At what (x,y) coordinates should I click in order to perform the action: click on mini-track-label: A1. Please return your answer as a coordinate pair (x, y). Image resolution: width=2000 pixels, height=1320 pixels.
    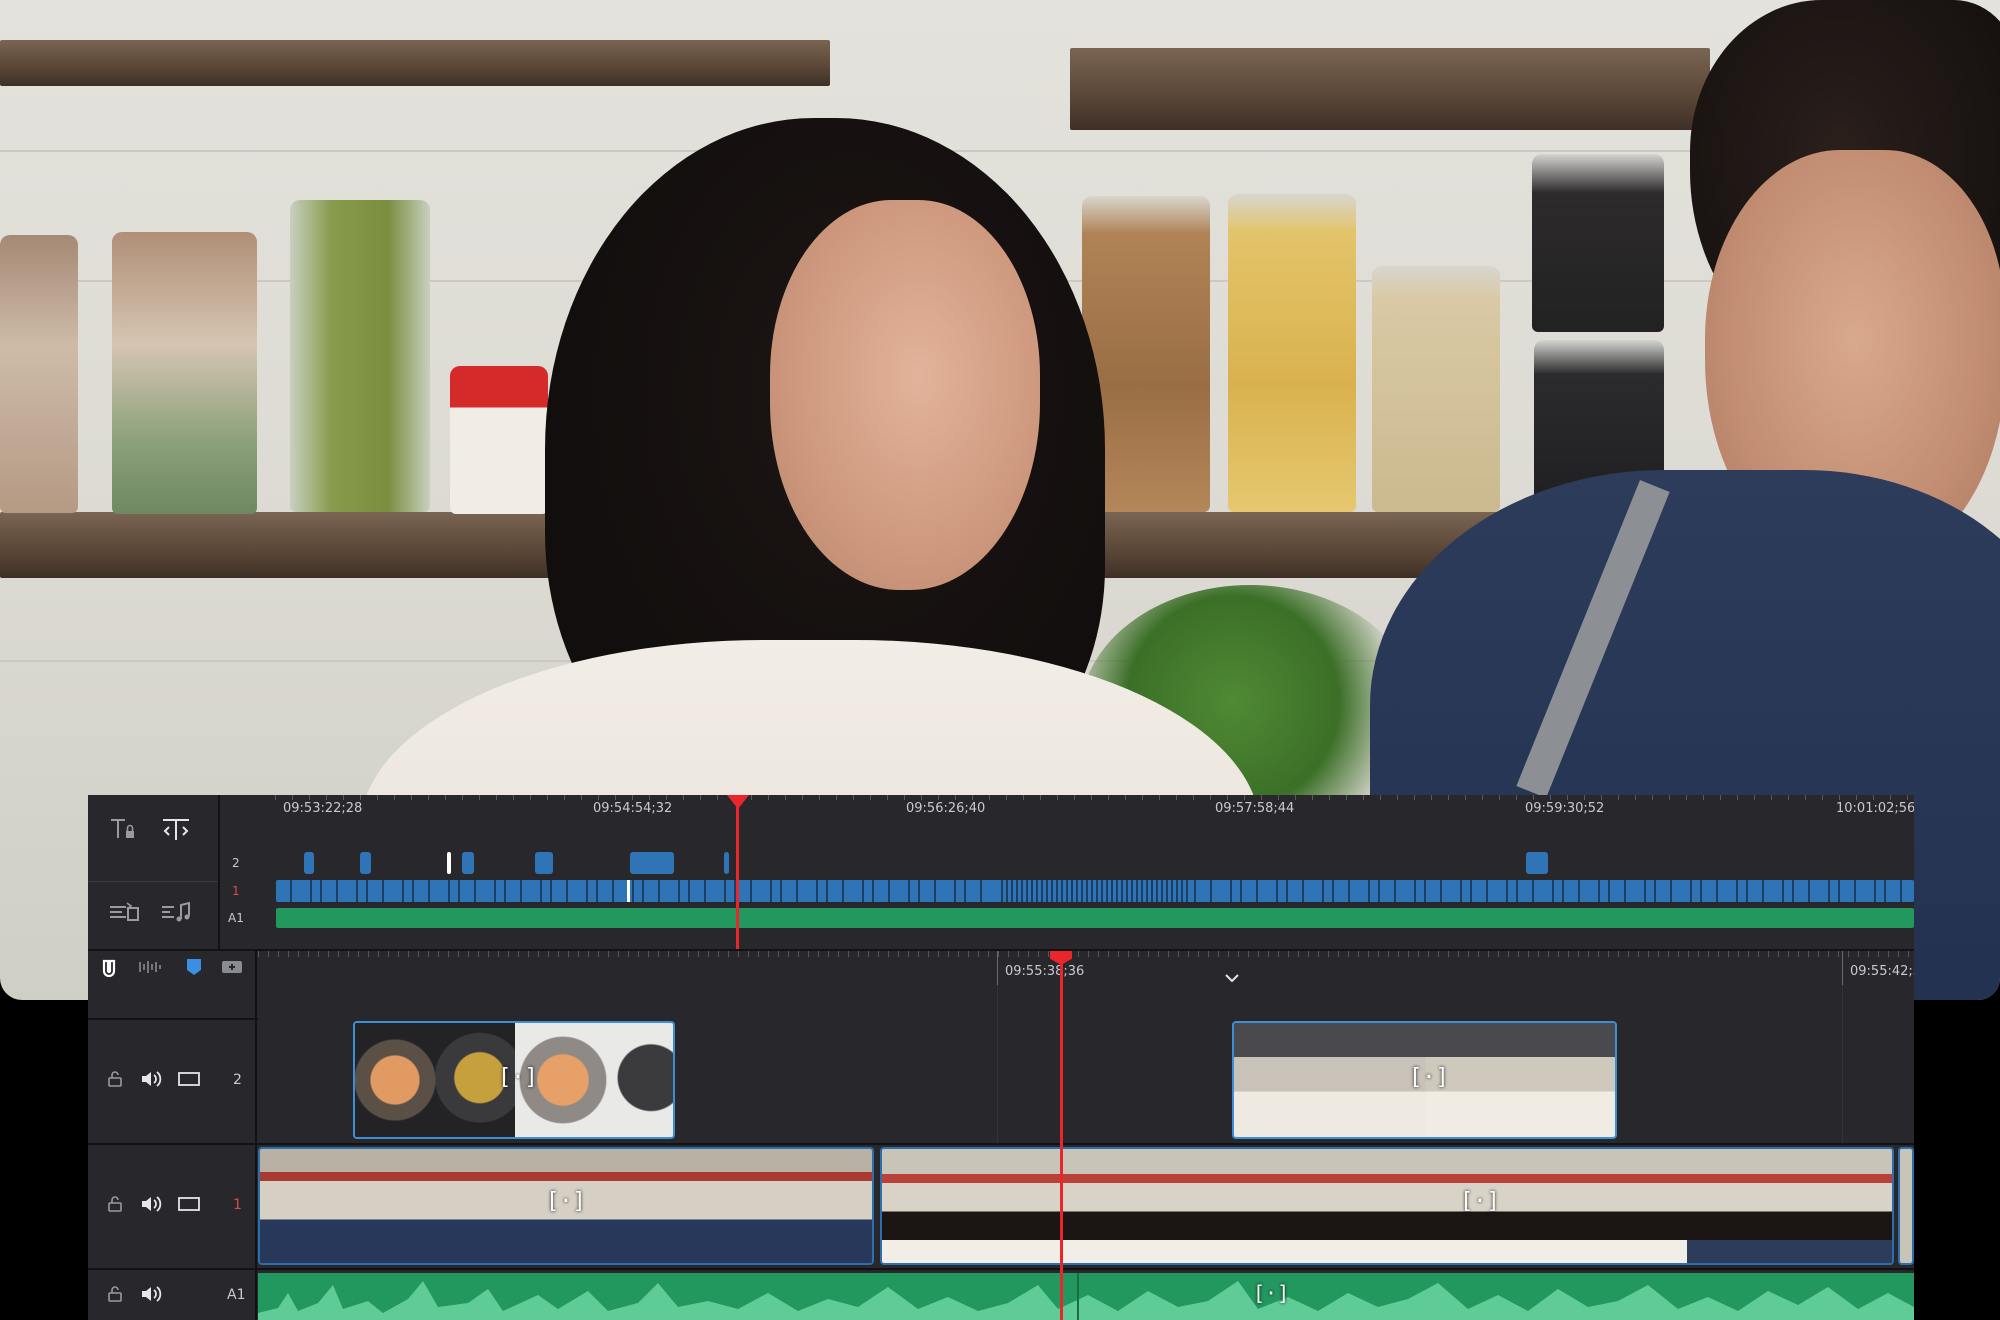
    Looking at the image, I should click on (236, 918).